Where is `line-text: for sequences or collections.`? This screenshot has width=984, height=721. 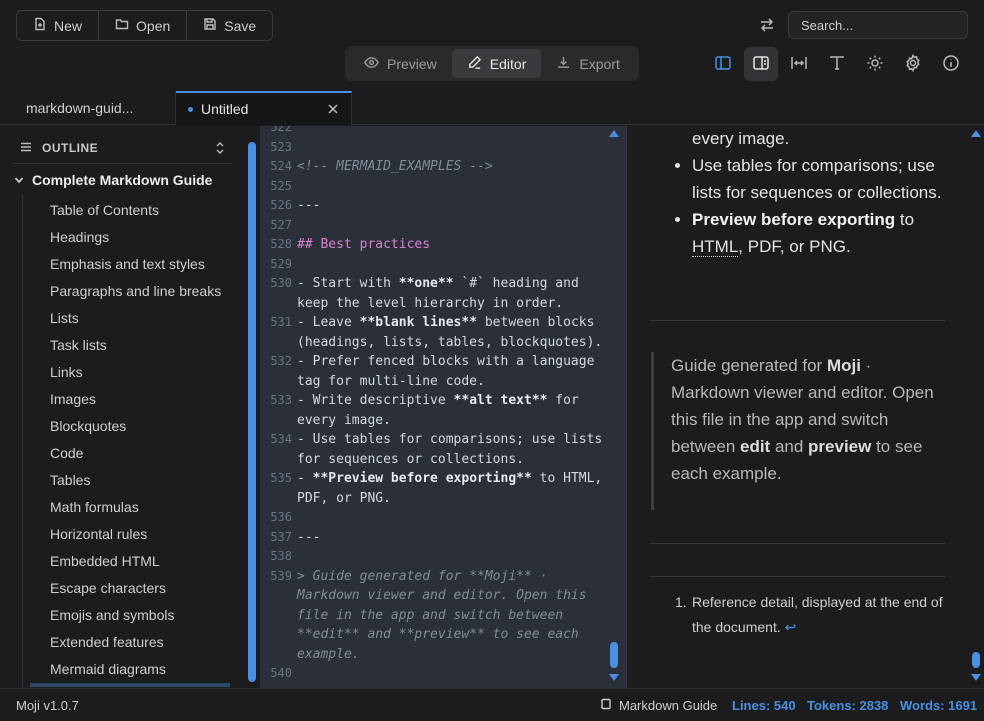 line-text: for sequences or collections. is located at coordinates (410, 459).